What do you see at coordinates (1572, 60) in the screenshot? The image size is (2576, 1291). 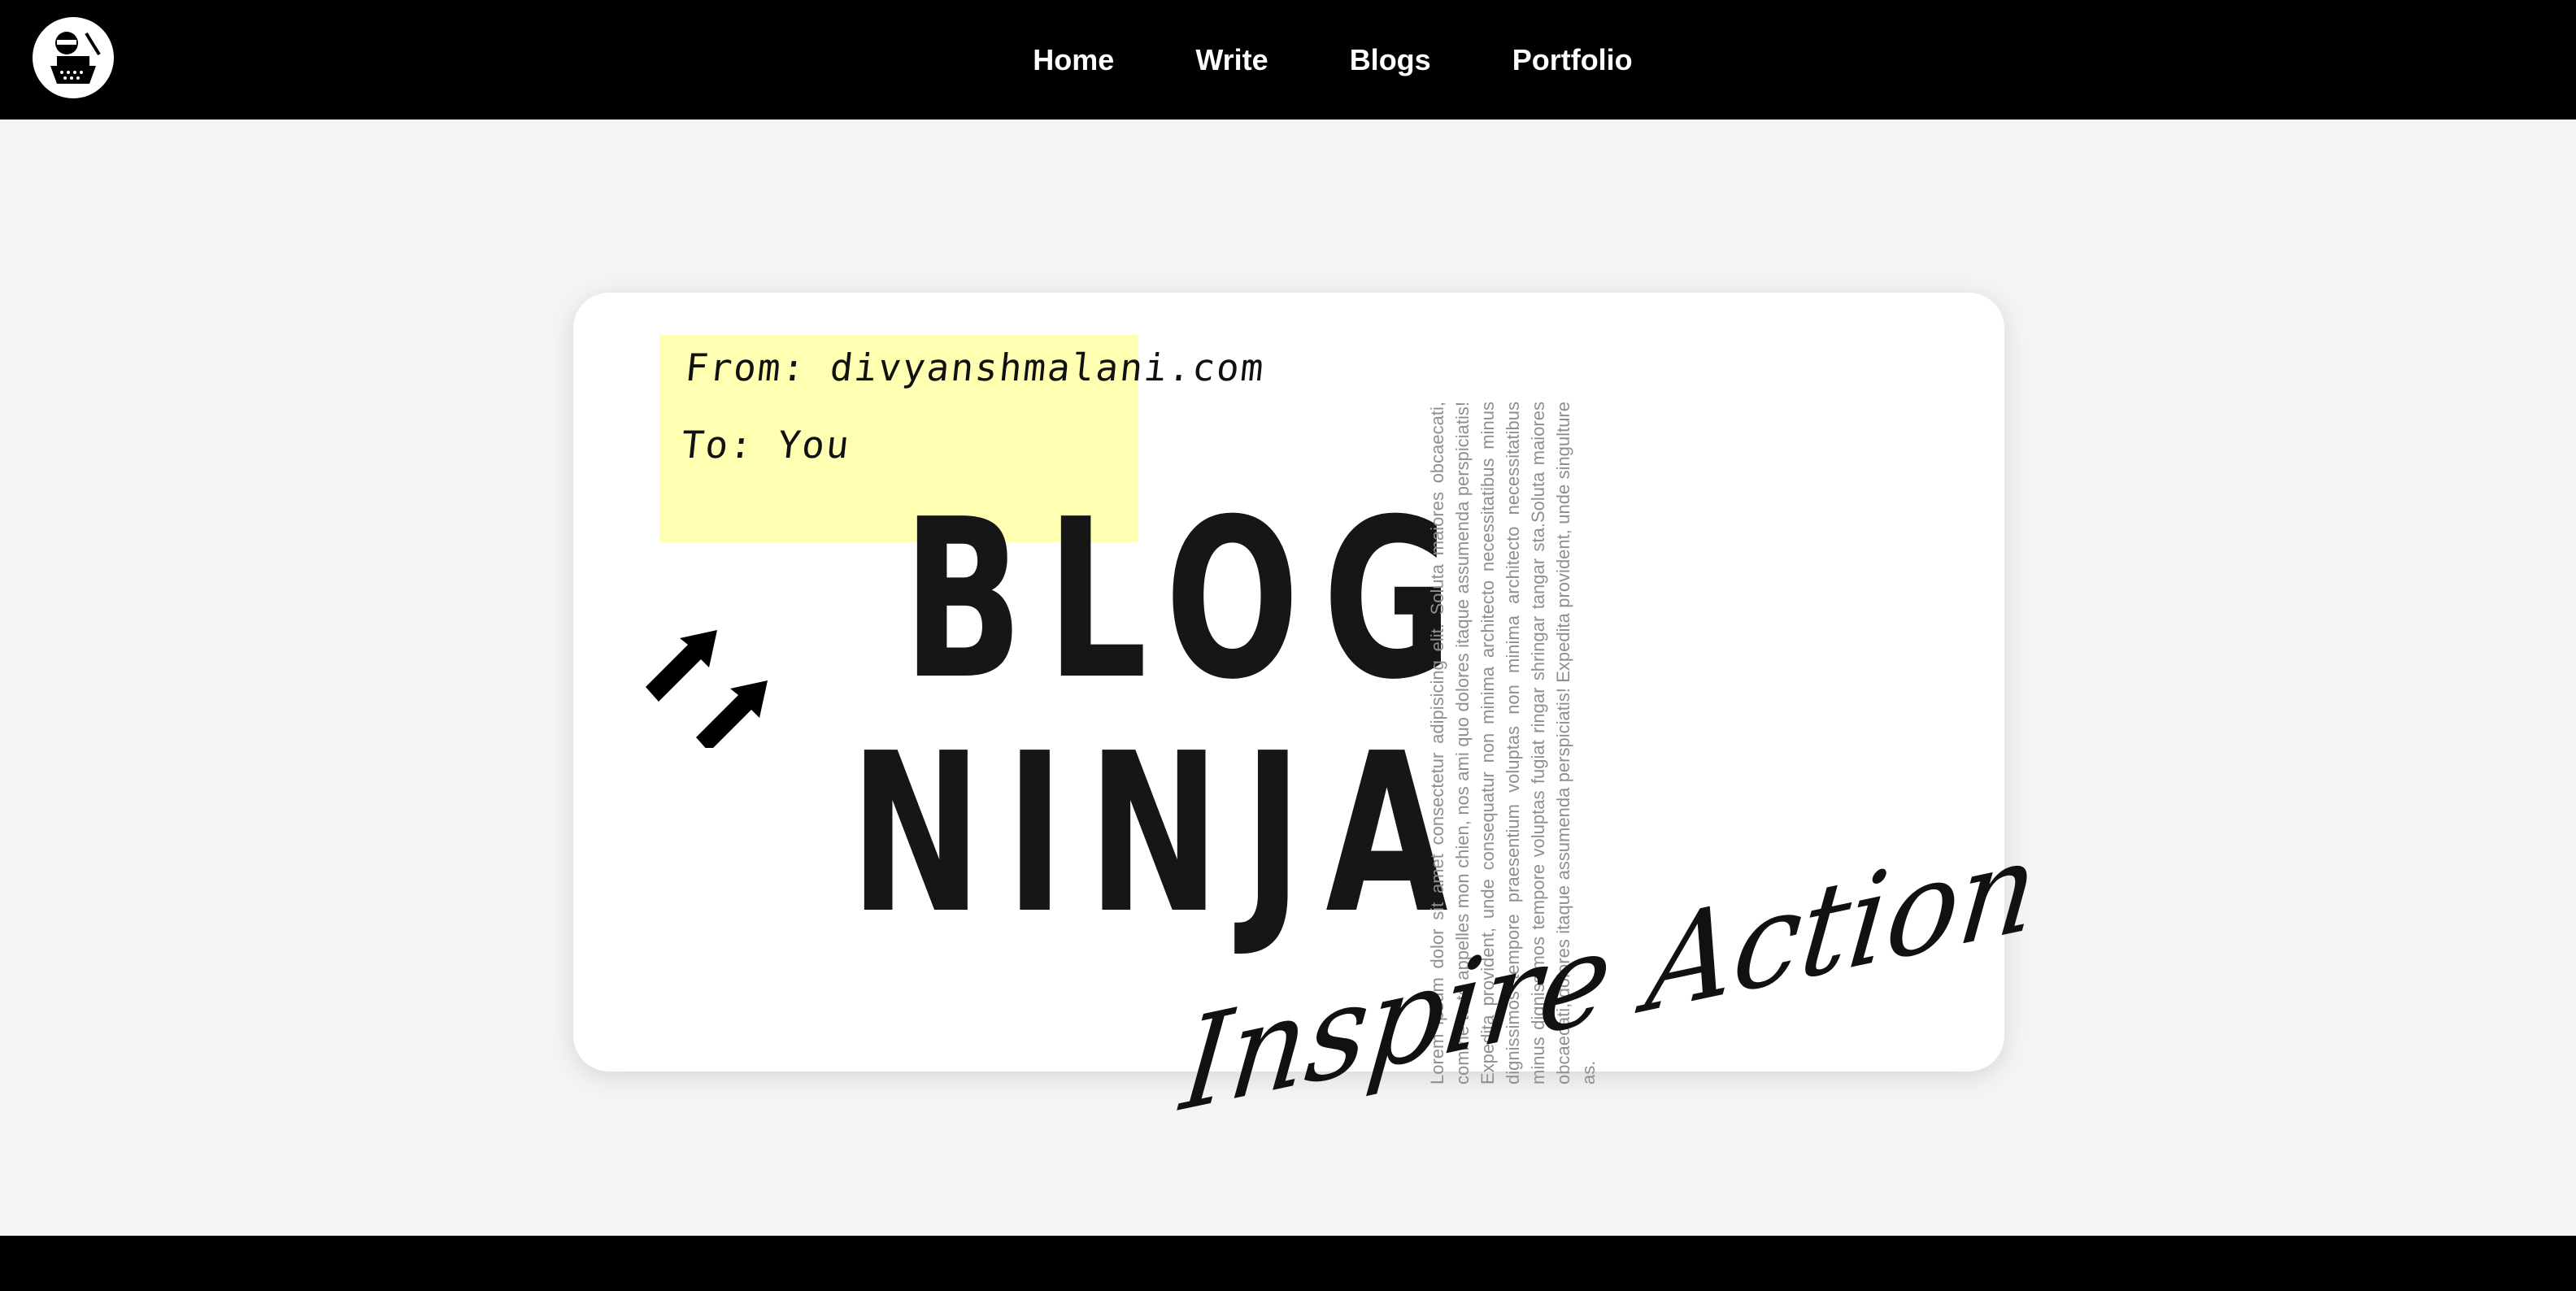 I see `nav-portfolio-link: Portfolio` at bounding box center [1572, 60].